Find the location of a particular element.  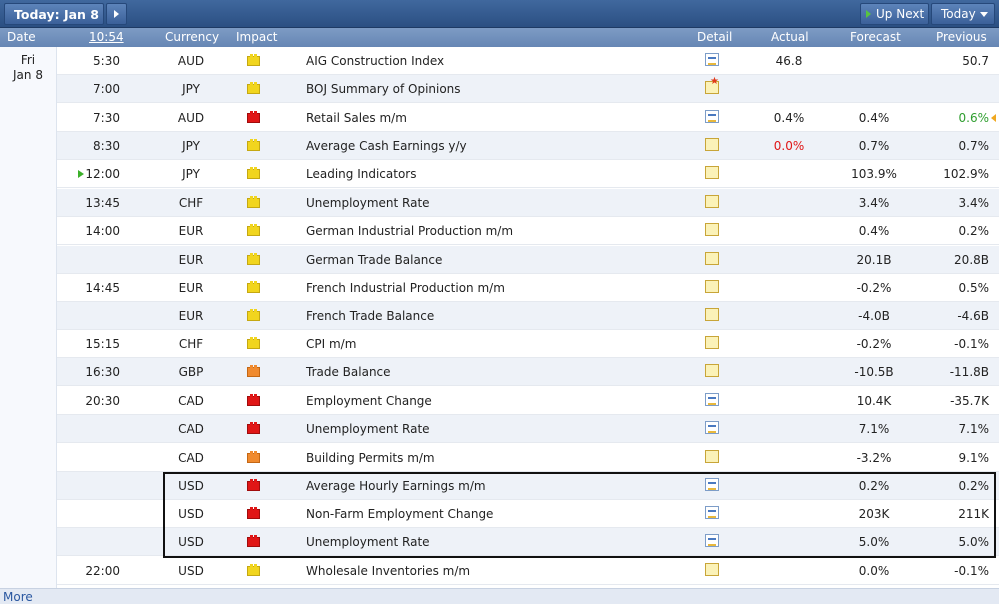

event-previous: 0.7% is located at coordinates (957, 146).